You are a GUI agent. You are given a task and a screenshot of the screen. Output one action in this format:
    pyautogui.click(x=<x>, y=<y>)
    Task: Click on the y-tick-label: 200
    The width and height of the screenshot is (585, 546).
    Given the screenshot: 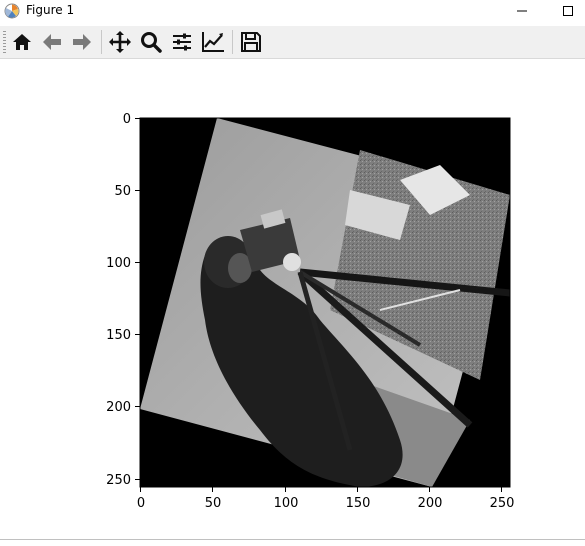 What is the action you would take?
    pyautogui.click(x=118, y=407)
    